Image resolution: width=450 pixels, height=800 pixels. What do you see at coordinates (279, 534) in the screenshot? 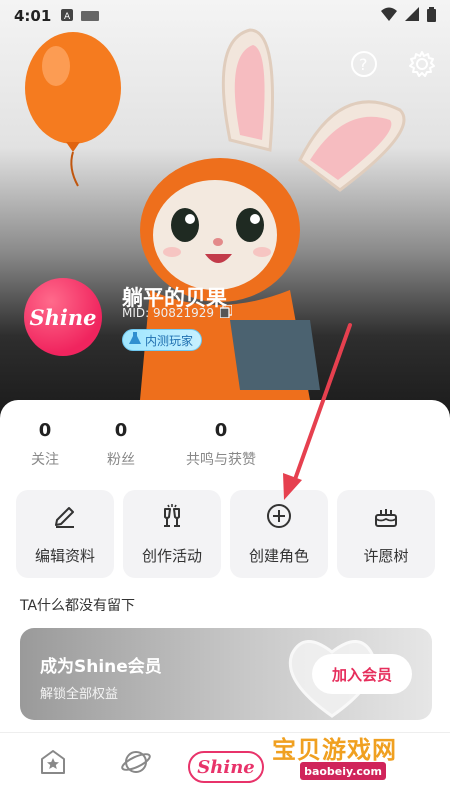
I see `create-character-button: 创建角色` at bounding box center [279, 534].